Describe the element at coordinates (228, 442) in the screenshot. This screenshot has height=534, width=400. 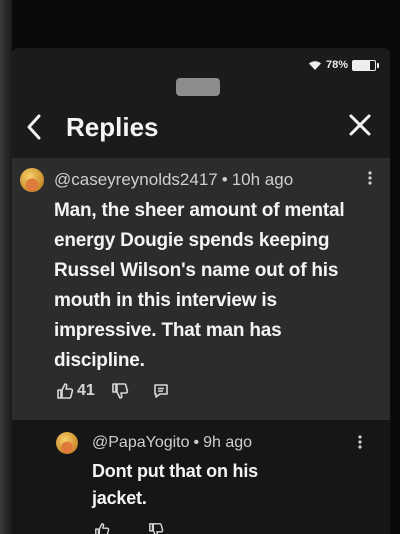
I see `reply-time: 9h ago` at that location.